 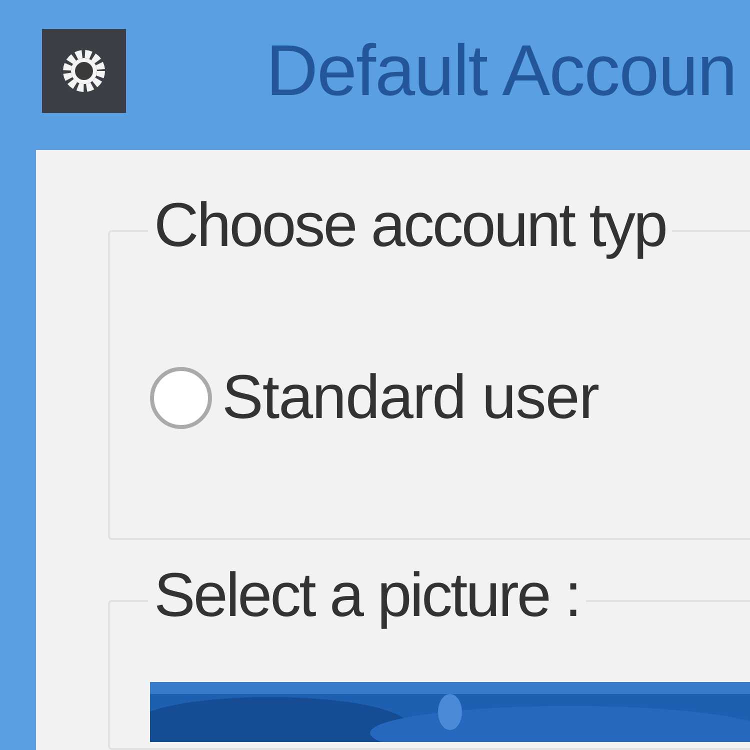 What do you see at coordinates (501, 71) in the screenshot?
I see `window-title: Default Accoun` at bounding box center [501, 71].